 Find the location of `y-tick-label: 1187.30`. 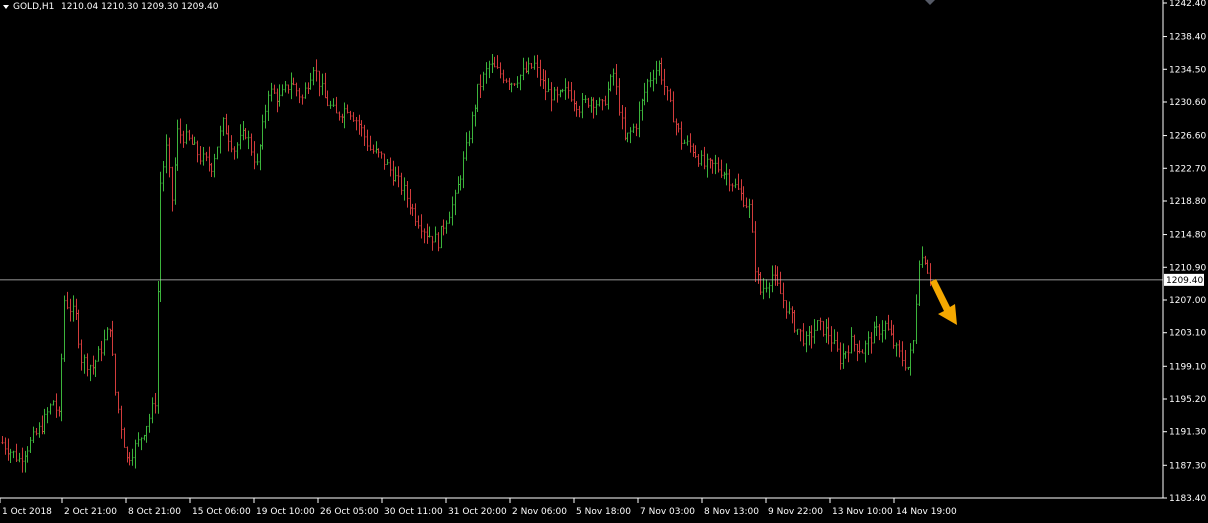

y-tick-label: 1187.30 is located at coordinates (1187, 466).